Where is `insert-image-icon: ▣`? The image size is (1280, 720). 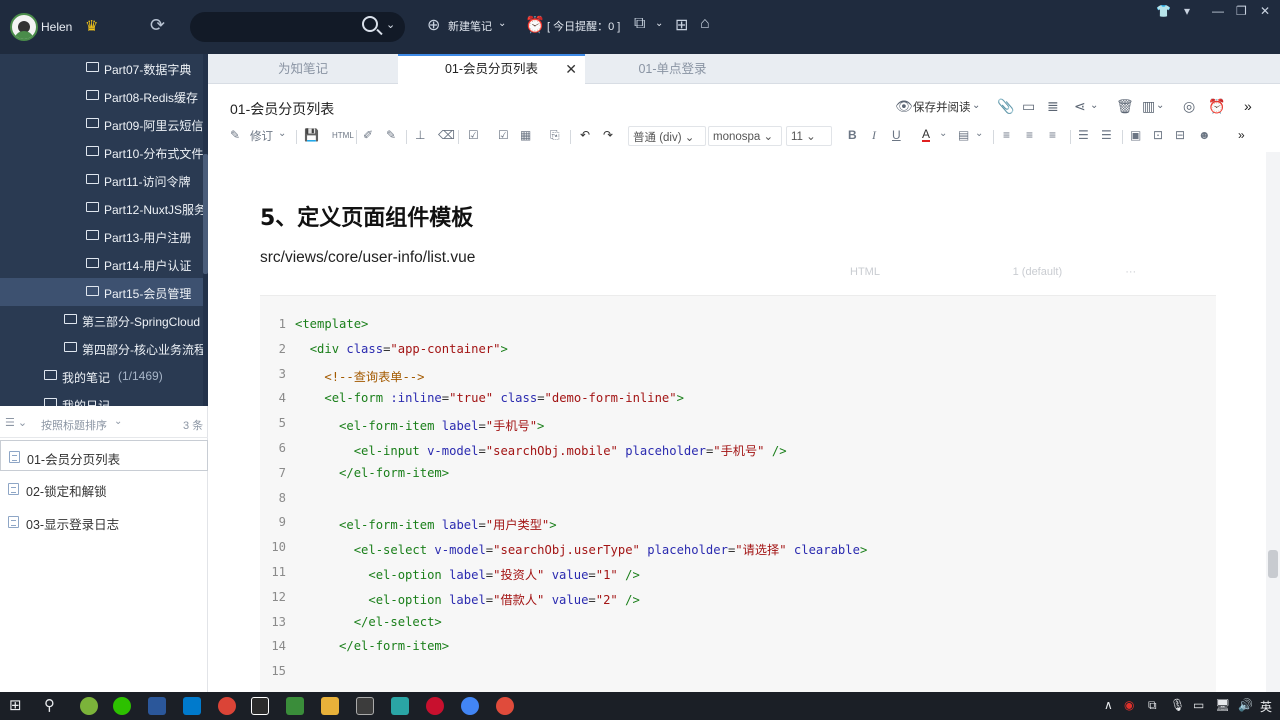 insert-image-icon: ▣ is located at coordinates (1135, 135).